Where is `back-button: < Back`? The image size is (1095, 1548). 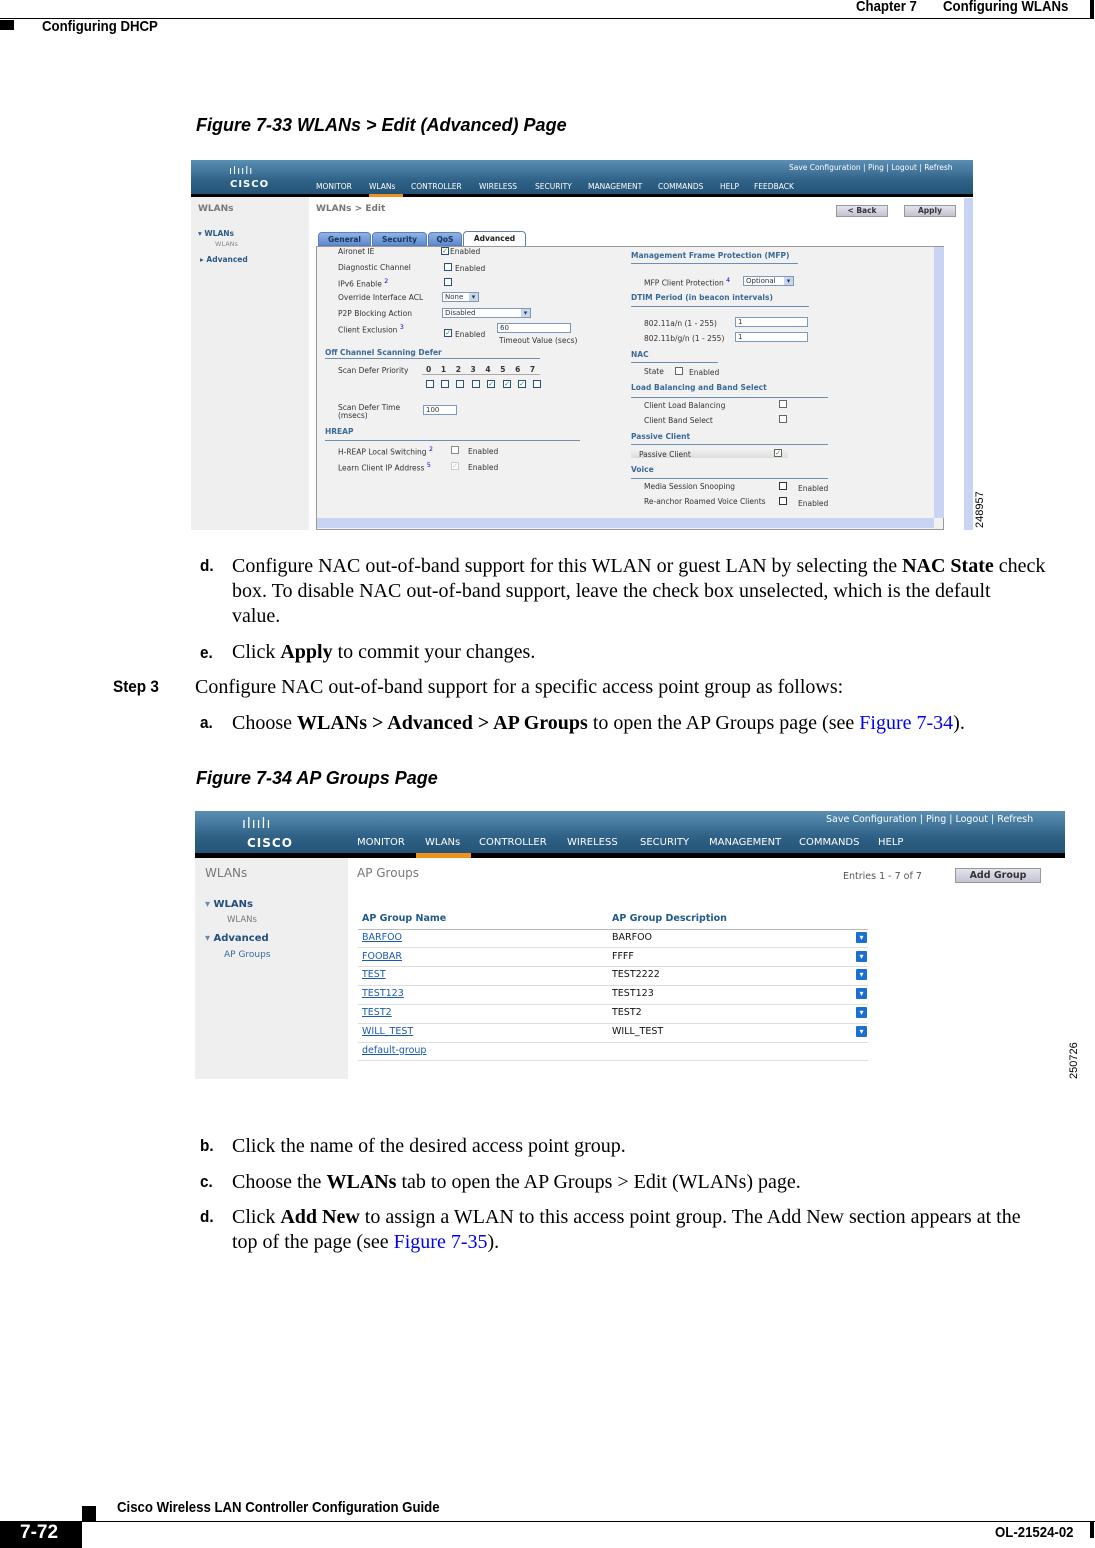 back-button: < Back is located at coordinates (862, 211).